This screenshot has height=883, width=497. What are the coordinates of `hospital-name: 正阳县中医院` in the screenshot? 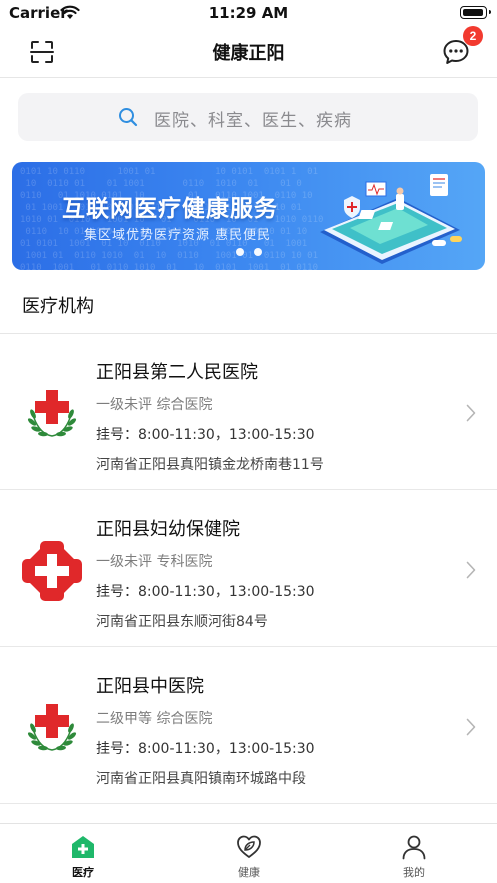 It's located at (150, 686).